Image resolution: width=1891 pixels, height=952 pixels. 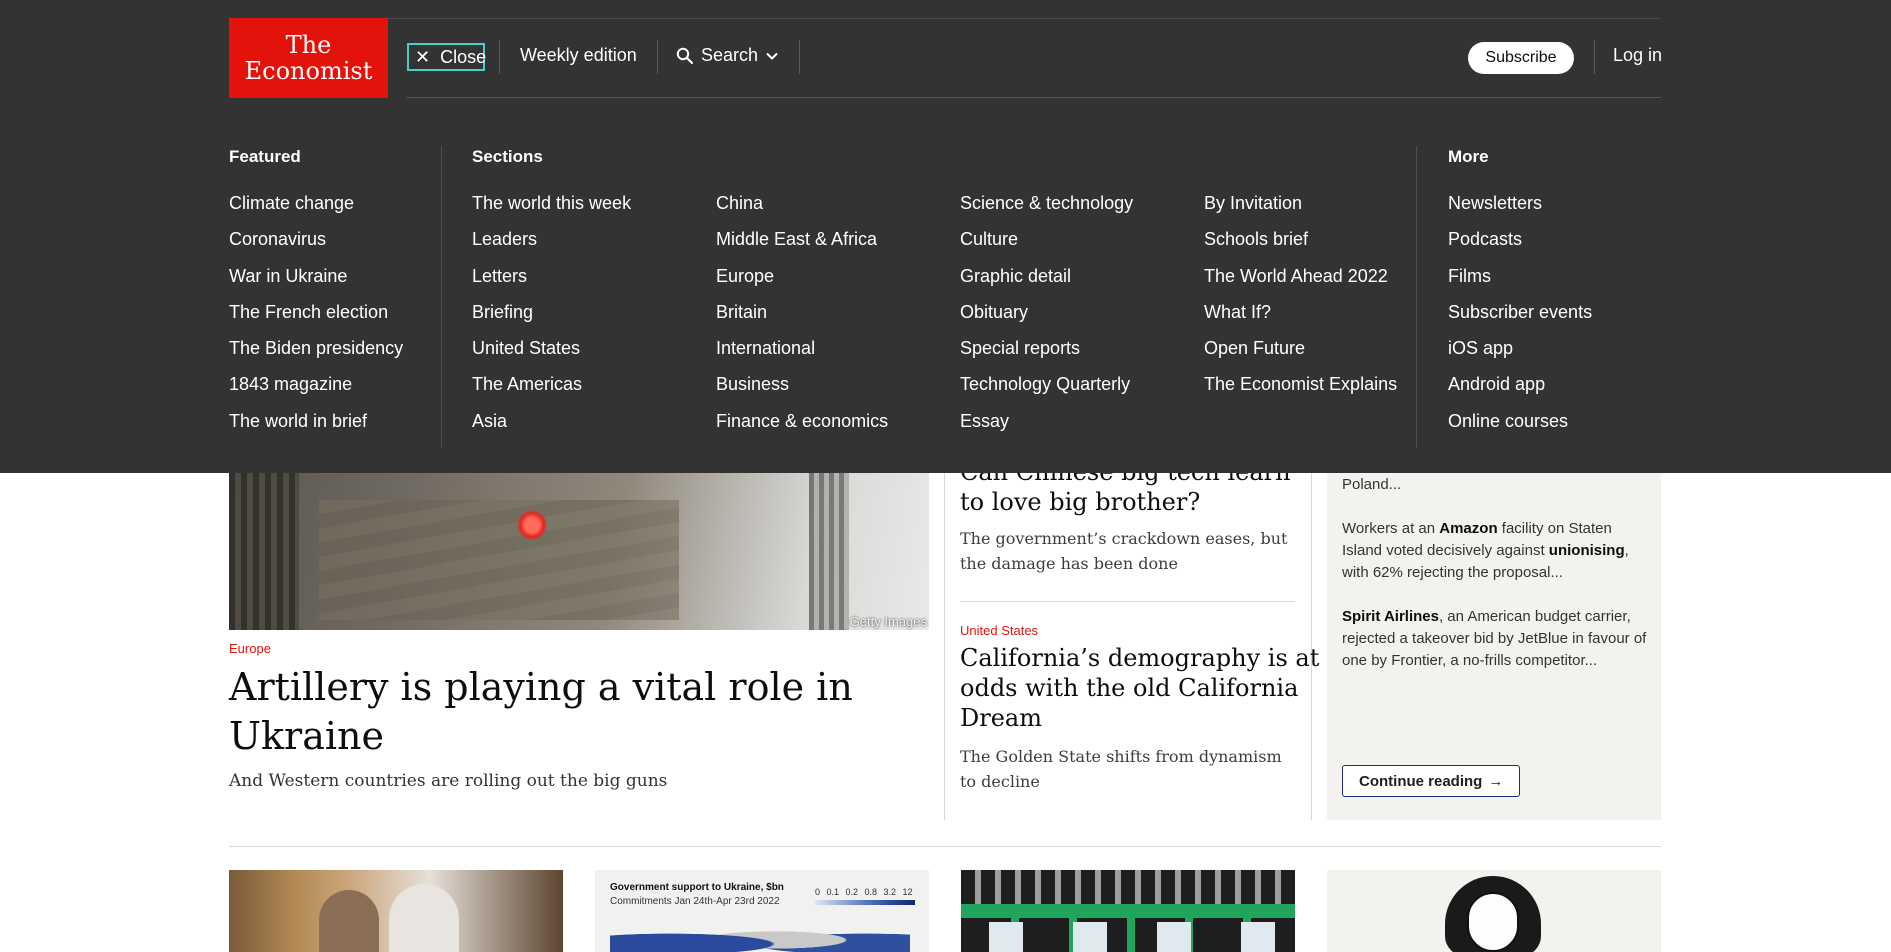 What do you see at coordinates (944, 645) in the screenshot?
I see `column-divider` at bounding box center [944, 645].